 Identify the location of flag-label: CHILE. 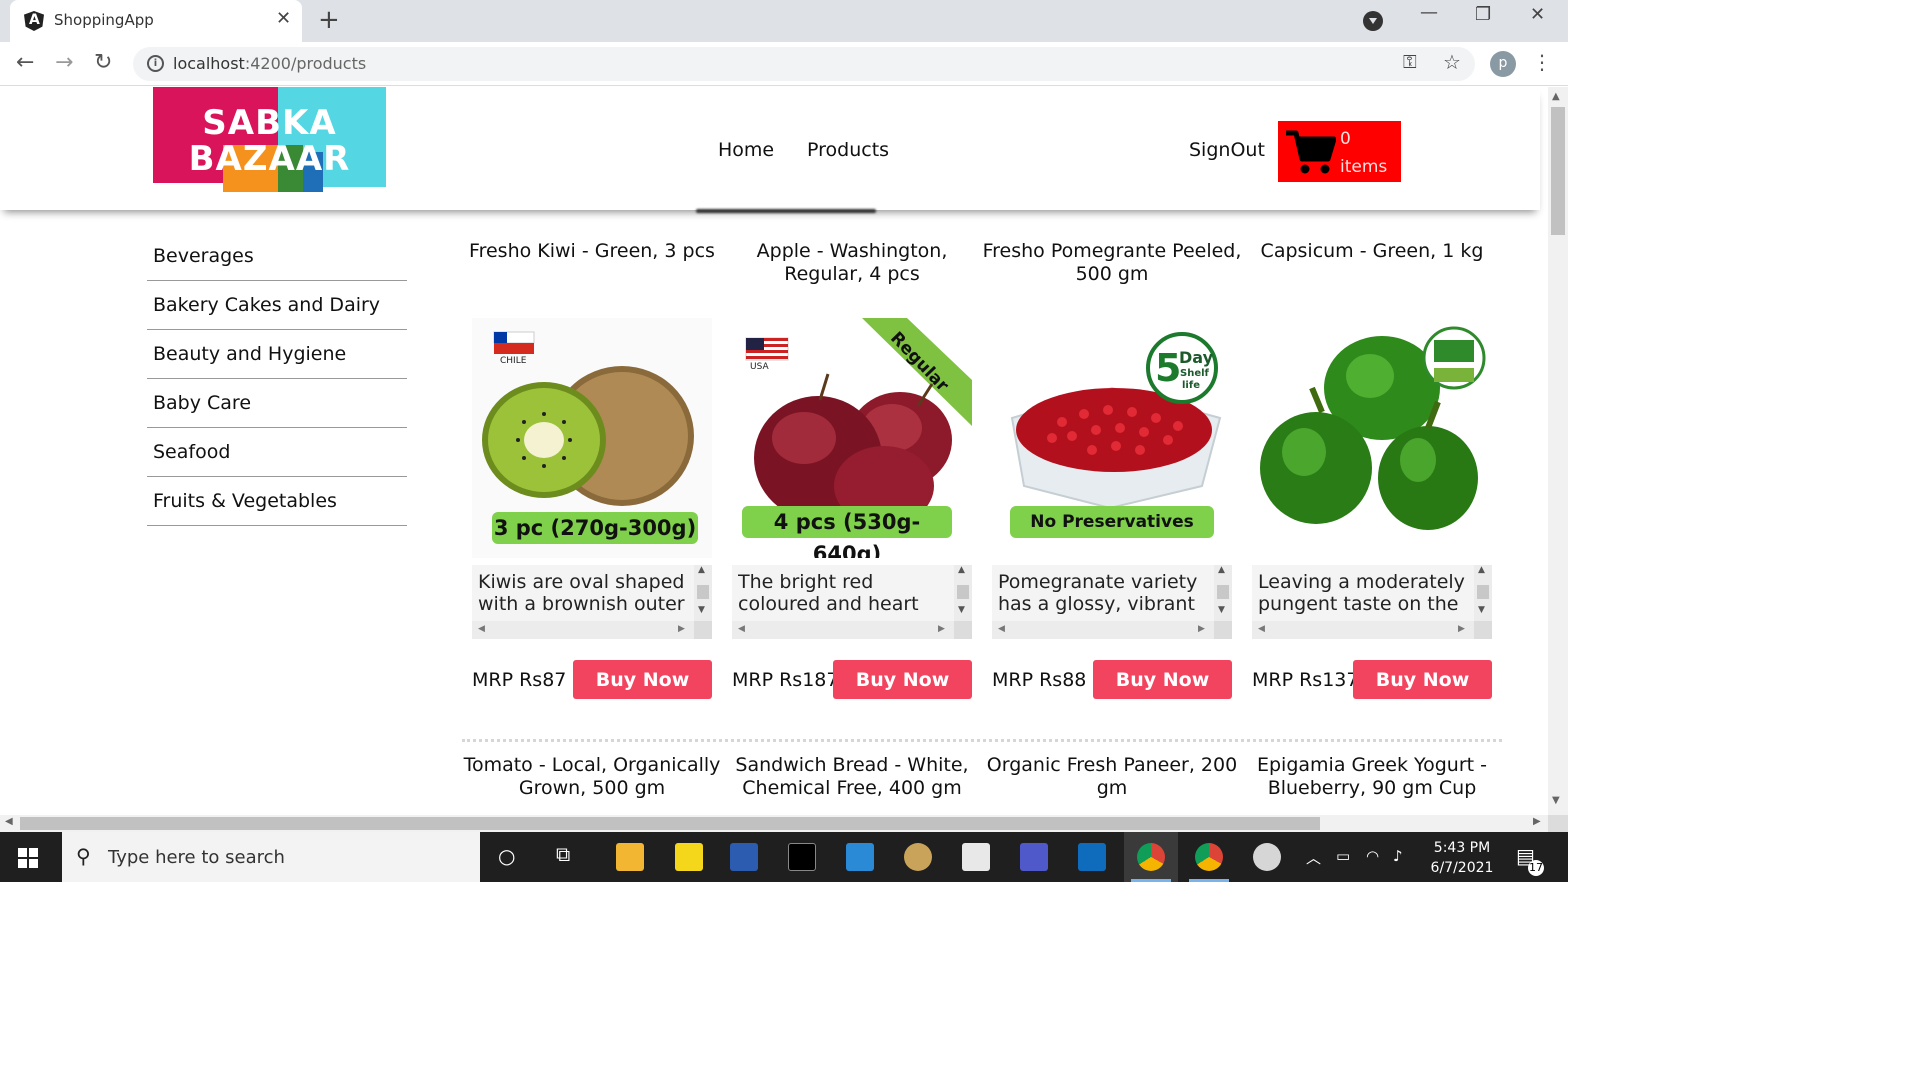
(513, 361).